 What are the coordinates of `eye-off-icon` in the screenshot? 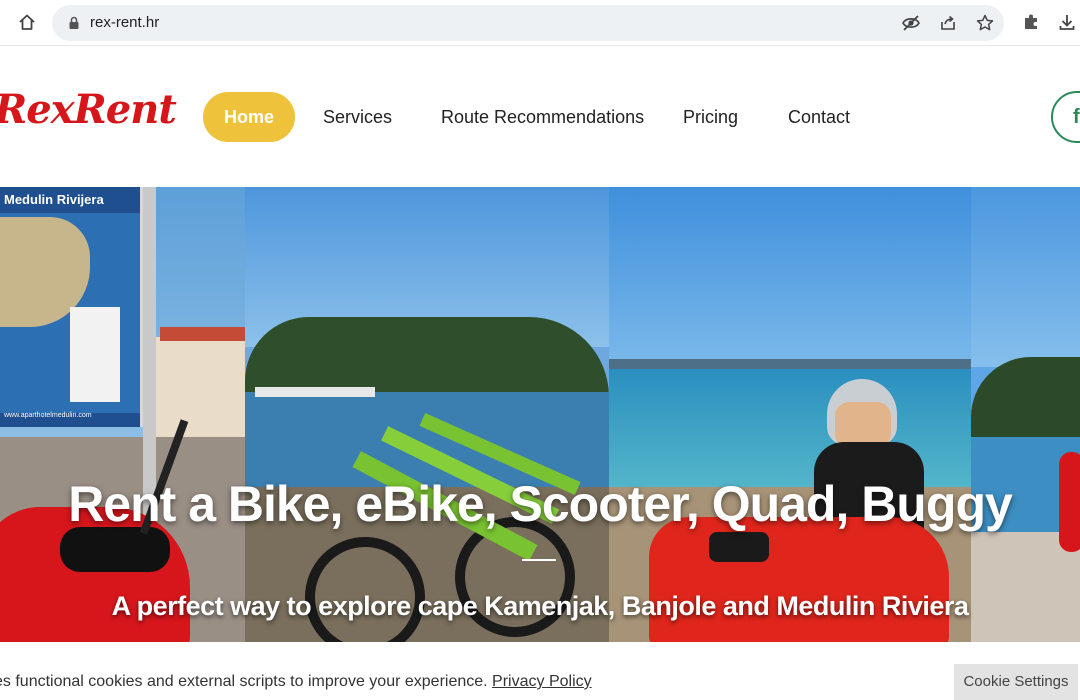 It's located at (911, 23).